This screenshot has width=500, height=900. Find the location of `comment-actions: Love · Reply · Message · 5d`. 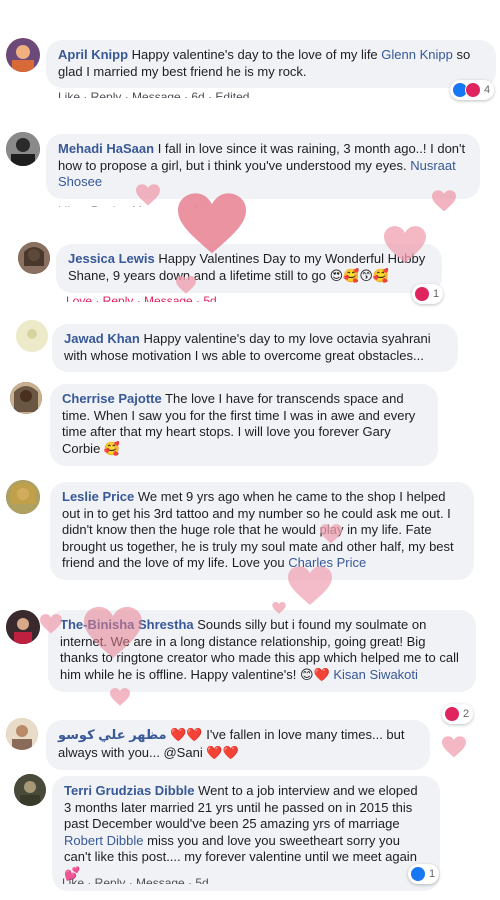

comment-actions: Love · Reply · Message · 5d is located at coordinates (141, 297).